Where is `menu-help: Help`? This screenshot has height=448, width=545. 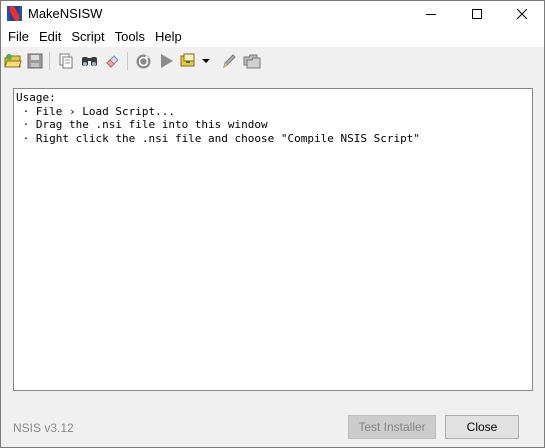
menu-help: Help is located at coordinates (168, 37).